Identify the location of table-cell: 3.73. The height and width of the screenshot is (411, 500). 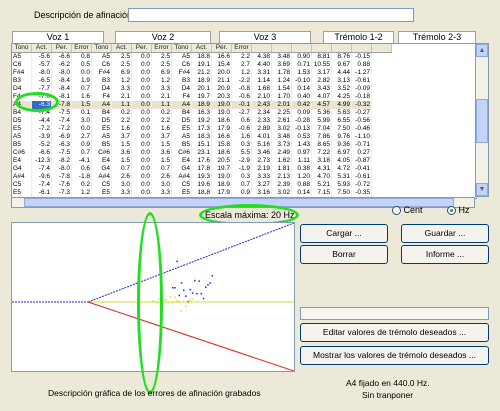
(281, 145).